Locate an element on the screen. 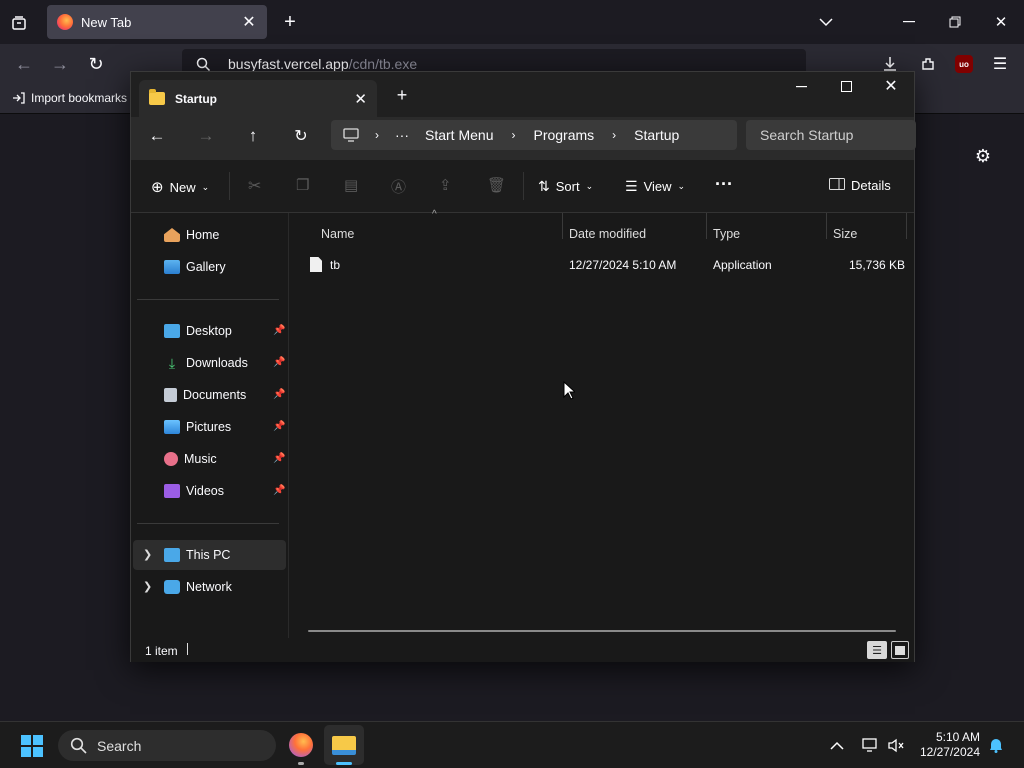 This screenshot has height=768, width=1024. table-row: tb is located at coordinates (325, 264).